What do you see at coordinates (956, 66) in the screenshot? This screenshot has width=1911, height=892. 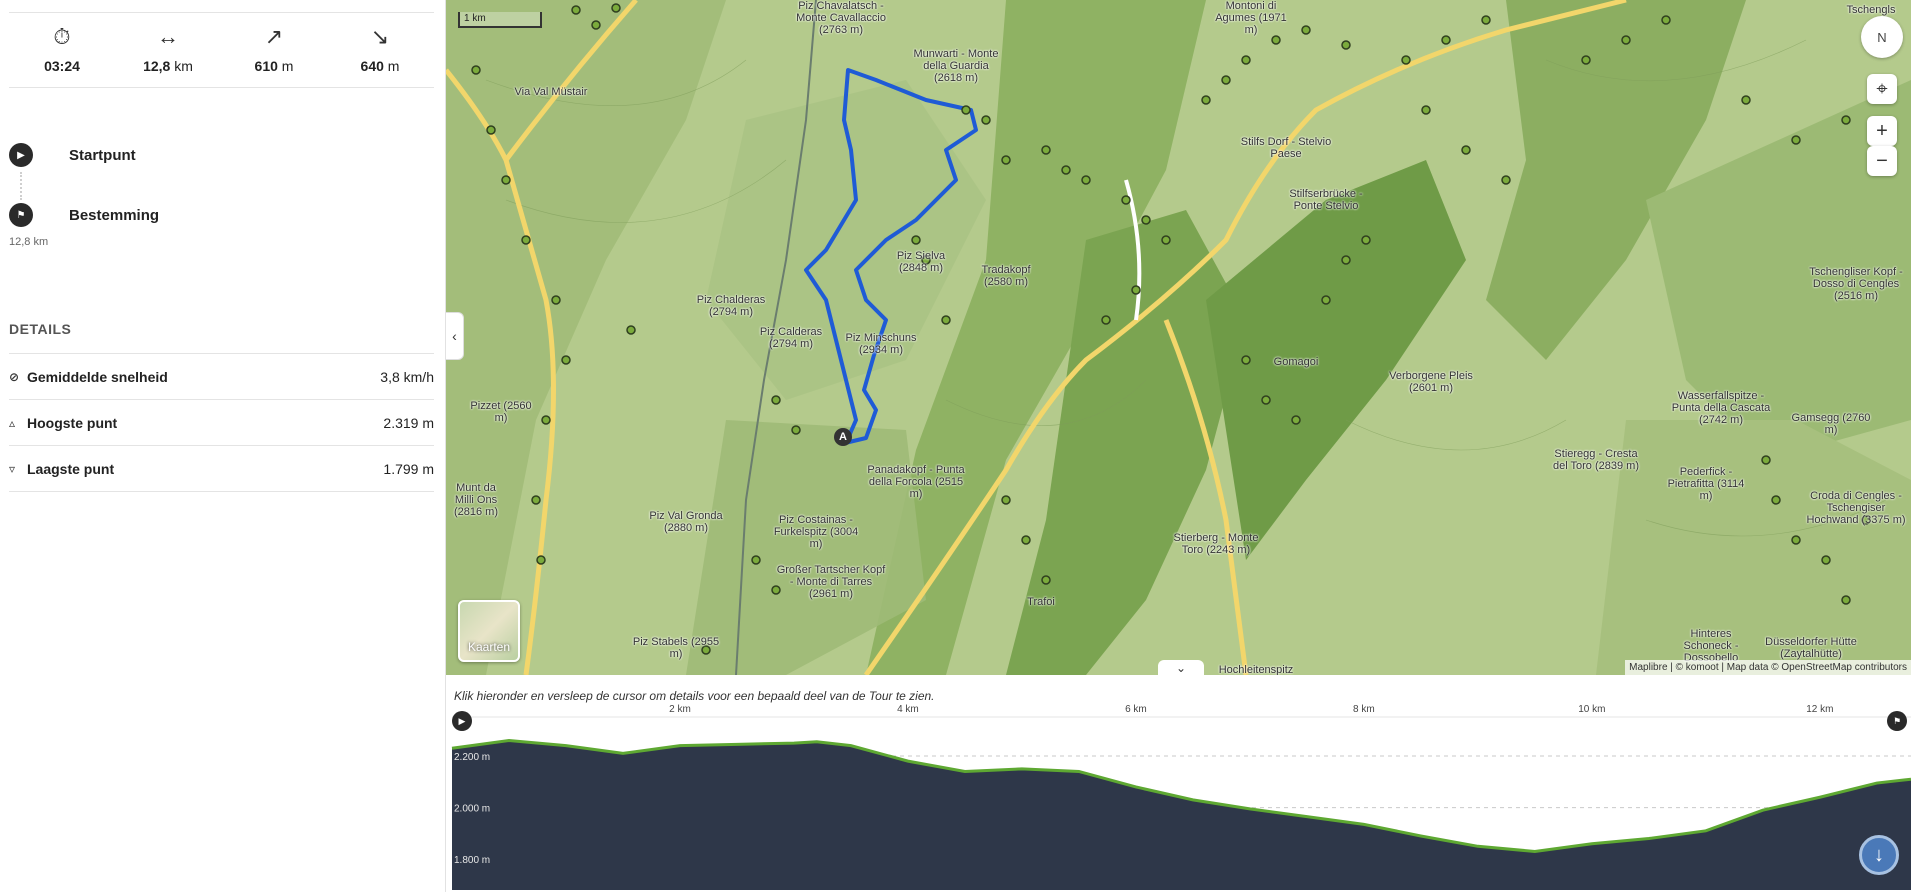 I see `map-label: Munwarti - Monte della Guardia (2618 m)` at bounding box center [956, 66].